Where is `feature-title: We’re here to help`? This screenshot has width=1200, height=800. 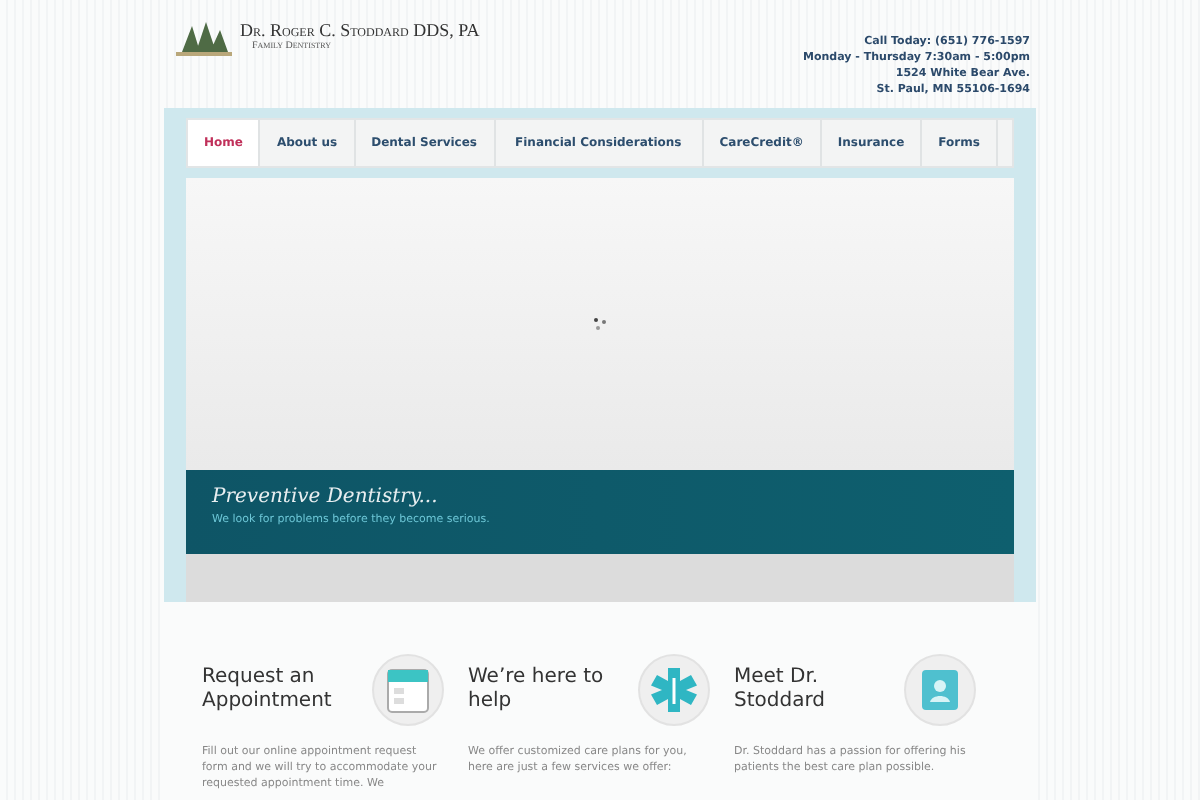 feature-title: We’re here to help is located at coordinates (537, 690).